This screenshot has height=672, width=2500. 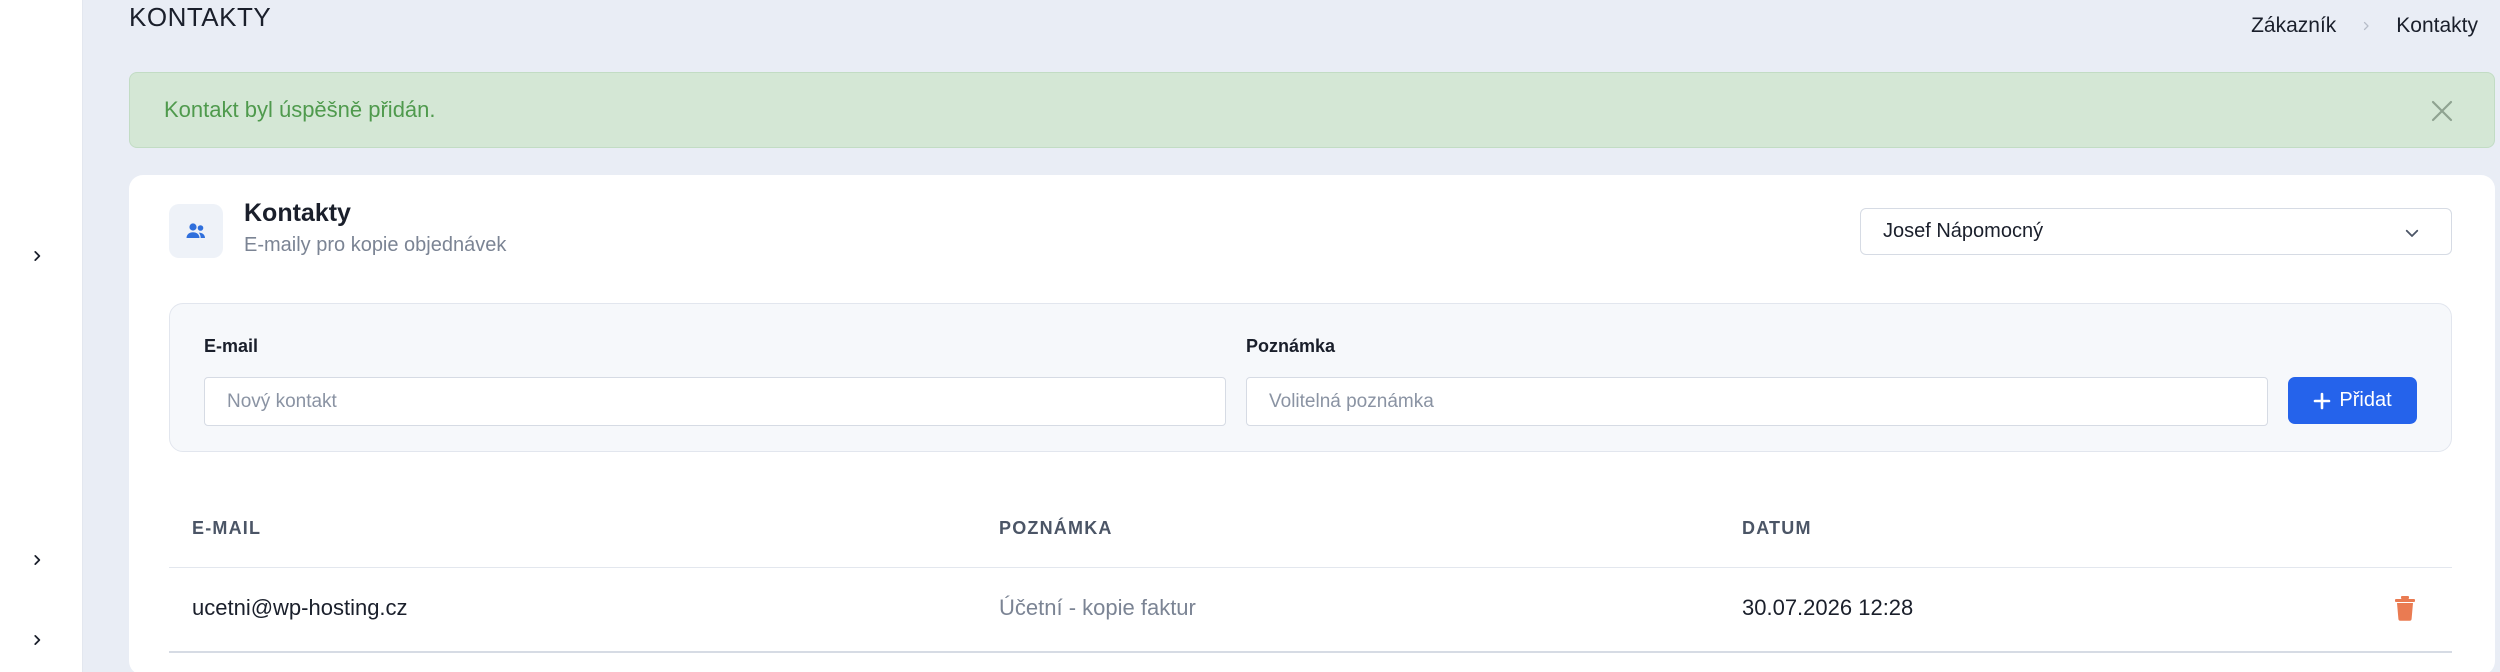 I want to click on alert-message: Kontakt byl úspěšně přidán., so click(x=300, y=109).